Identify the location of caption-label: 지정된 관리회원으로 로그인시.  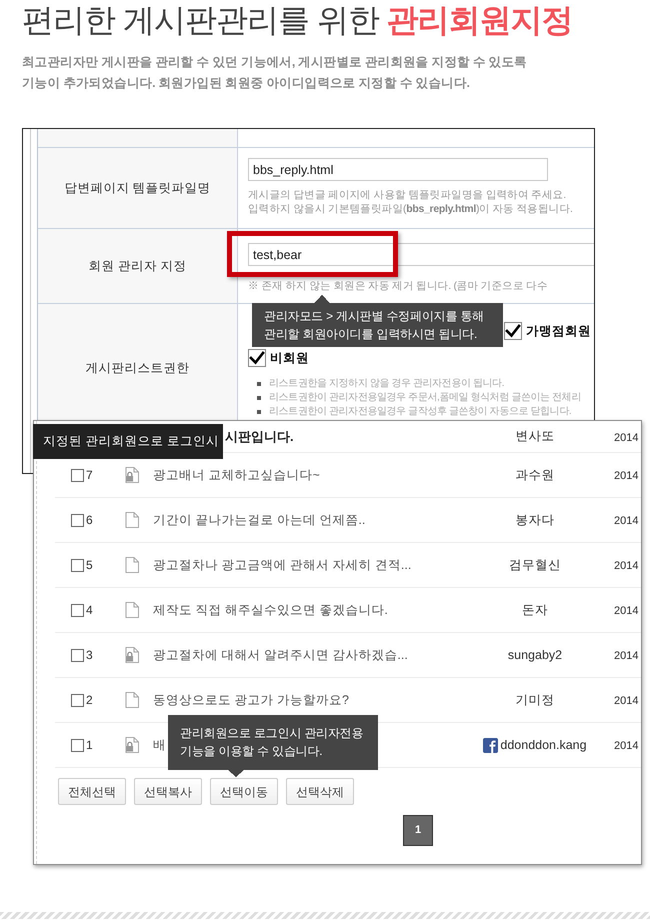
(128, 441).